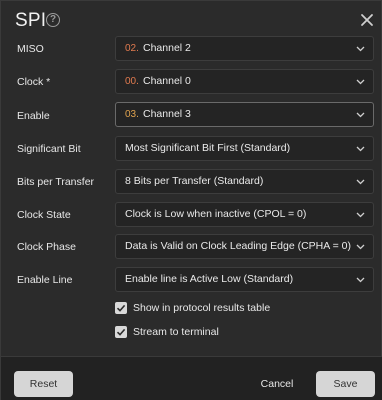 The width and height of the screenshot is (382, 400). What do you see at coordinates (277, 384) in the screenshot?
I see `cancel-button: Cancel` at bounding box center [277, 384].